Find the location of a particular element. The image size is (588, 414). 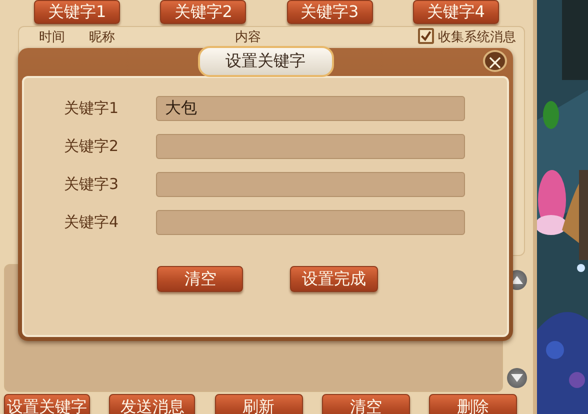

action-button: 发送消息 is located at coordinates (152, 404).